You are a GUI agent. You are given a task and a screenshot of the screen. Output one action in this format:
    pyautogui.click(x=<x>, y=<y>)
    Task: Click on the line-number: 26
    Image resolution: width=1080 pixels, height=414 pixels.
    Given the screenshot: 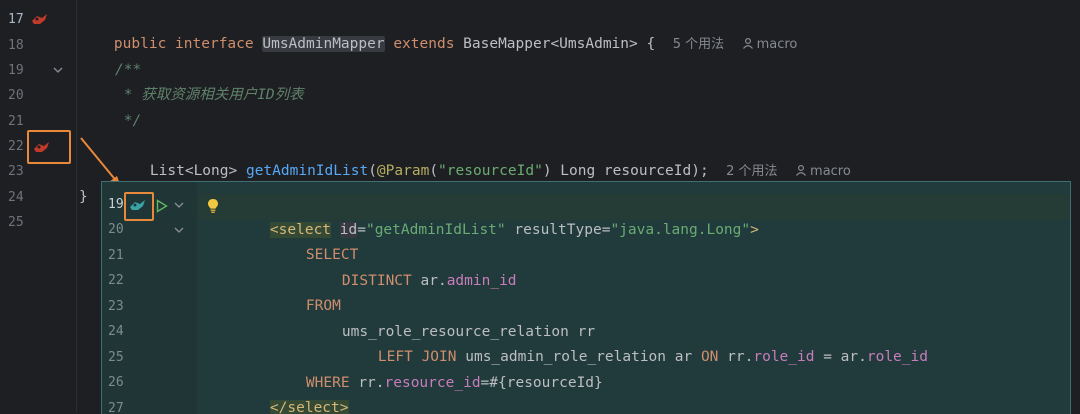 What is the action you would take?
    pyautogui.click(x=119, y=383)
    